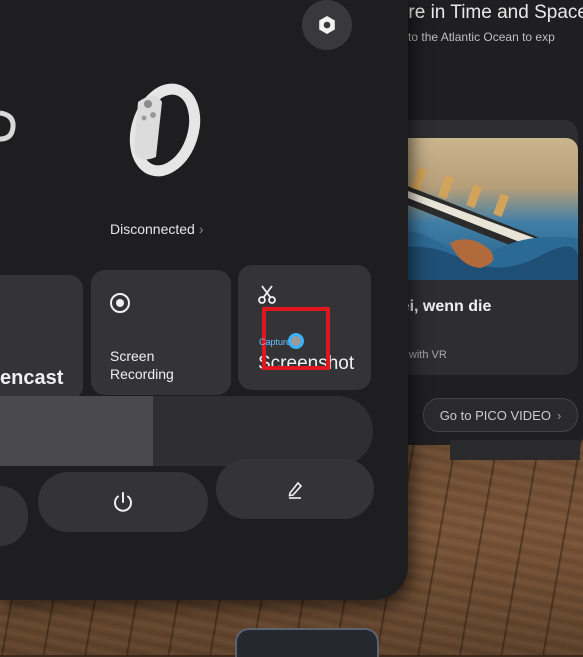  What do you see at coordinates (515, 450) in the screenshot?
I see `video-panel-footer` at bounding box center [515, 450].